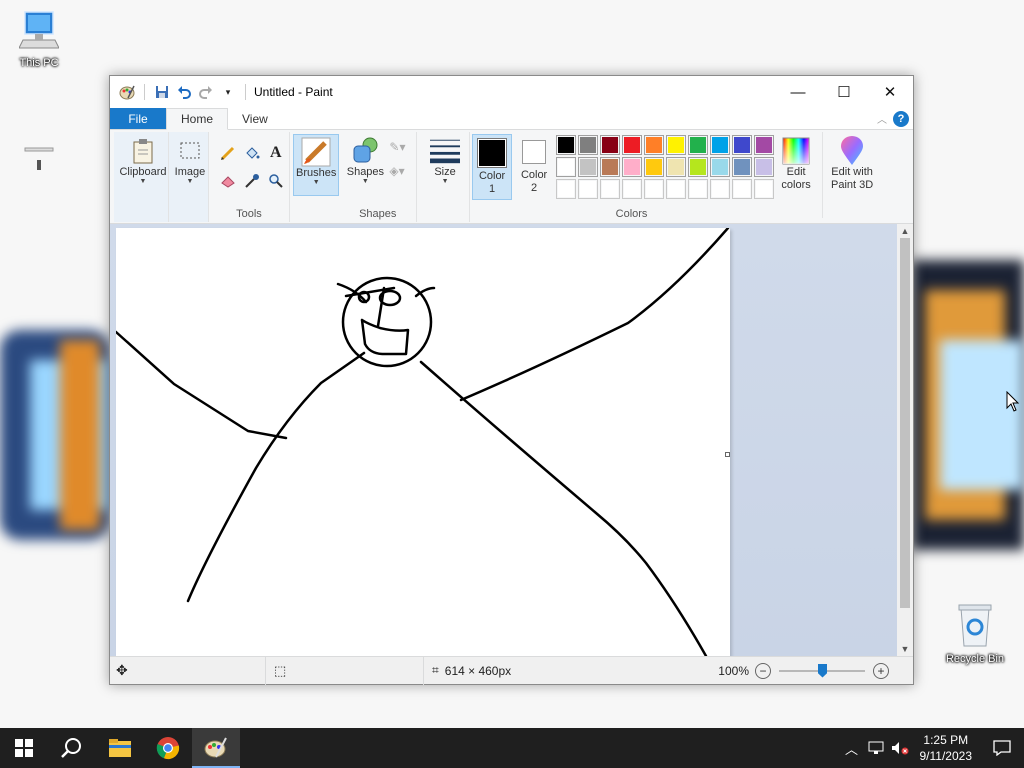 This screenshot has width=1024, height=768. What do you see at coordinates (143, 151) in the screenshot?
I see `clipboard-icon` at bounding box center [143, 151].